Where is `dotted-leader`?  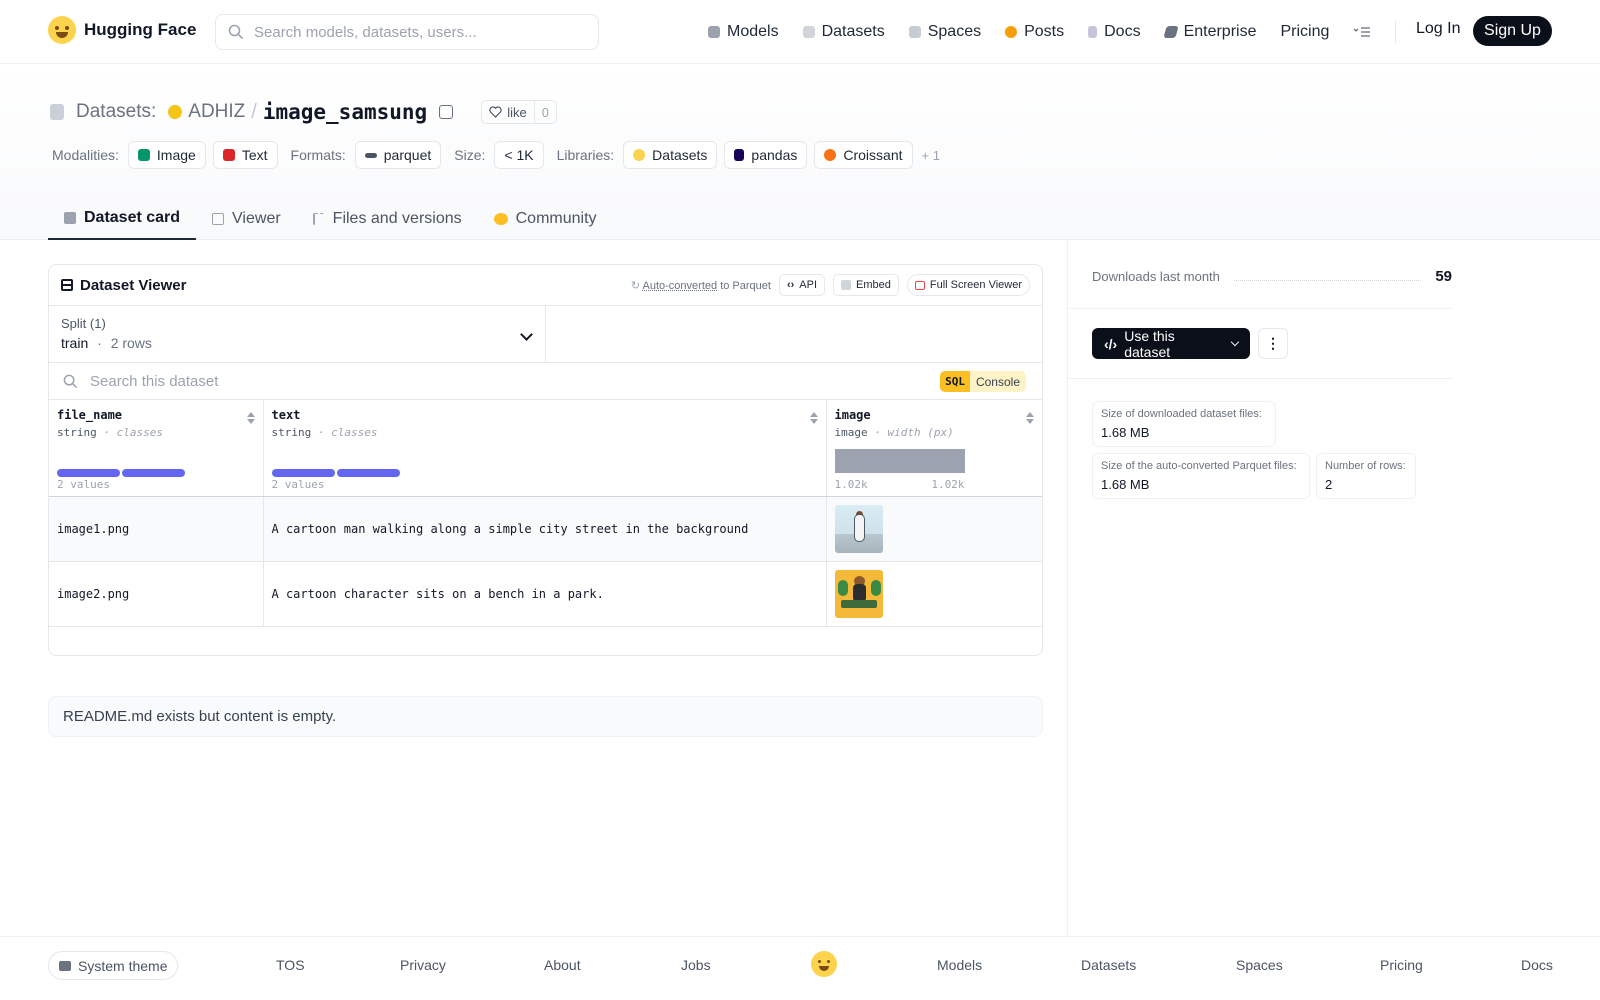
dotted-leader is located at coordinates (1327, 277).